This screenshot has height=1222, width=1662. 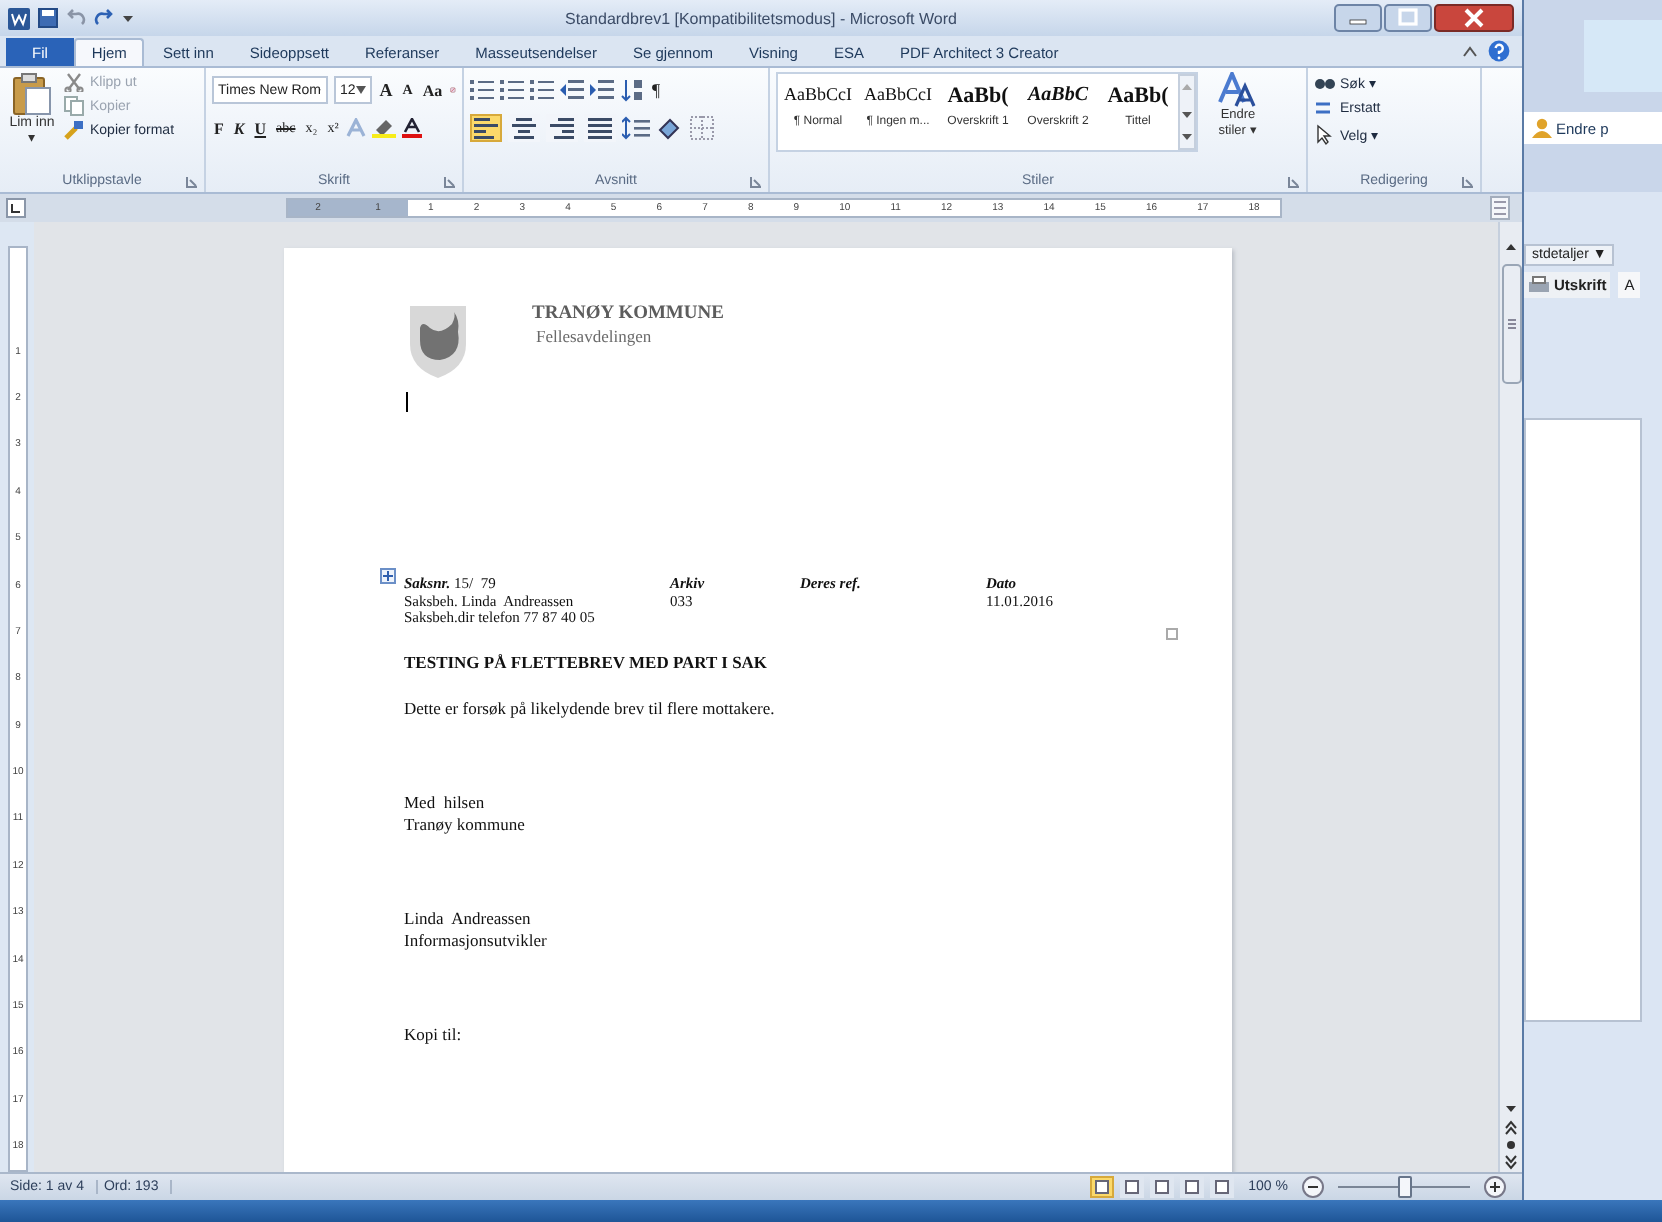 What do you see at coordinates (1102, 1187) in the screenshot?
I see `print-layout-button` at bounding box center [1102, 1187].